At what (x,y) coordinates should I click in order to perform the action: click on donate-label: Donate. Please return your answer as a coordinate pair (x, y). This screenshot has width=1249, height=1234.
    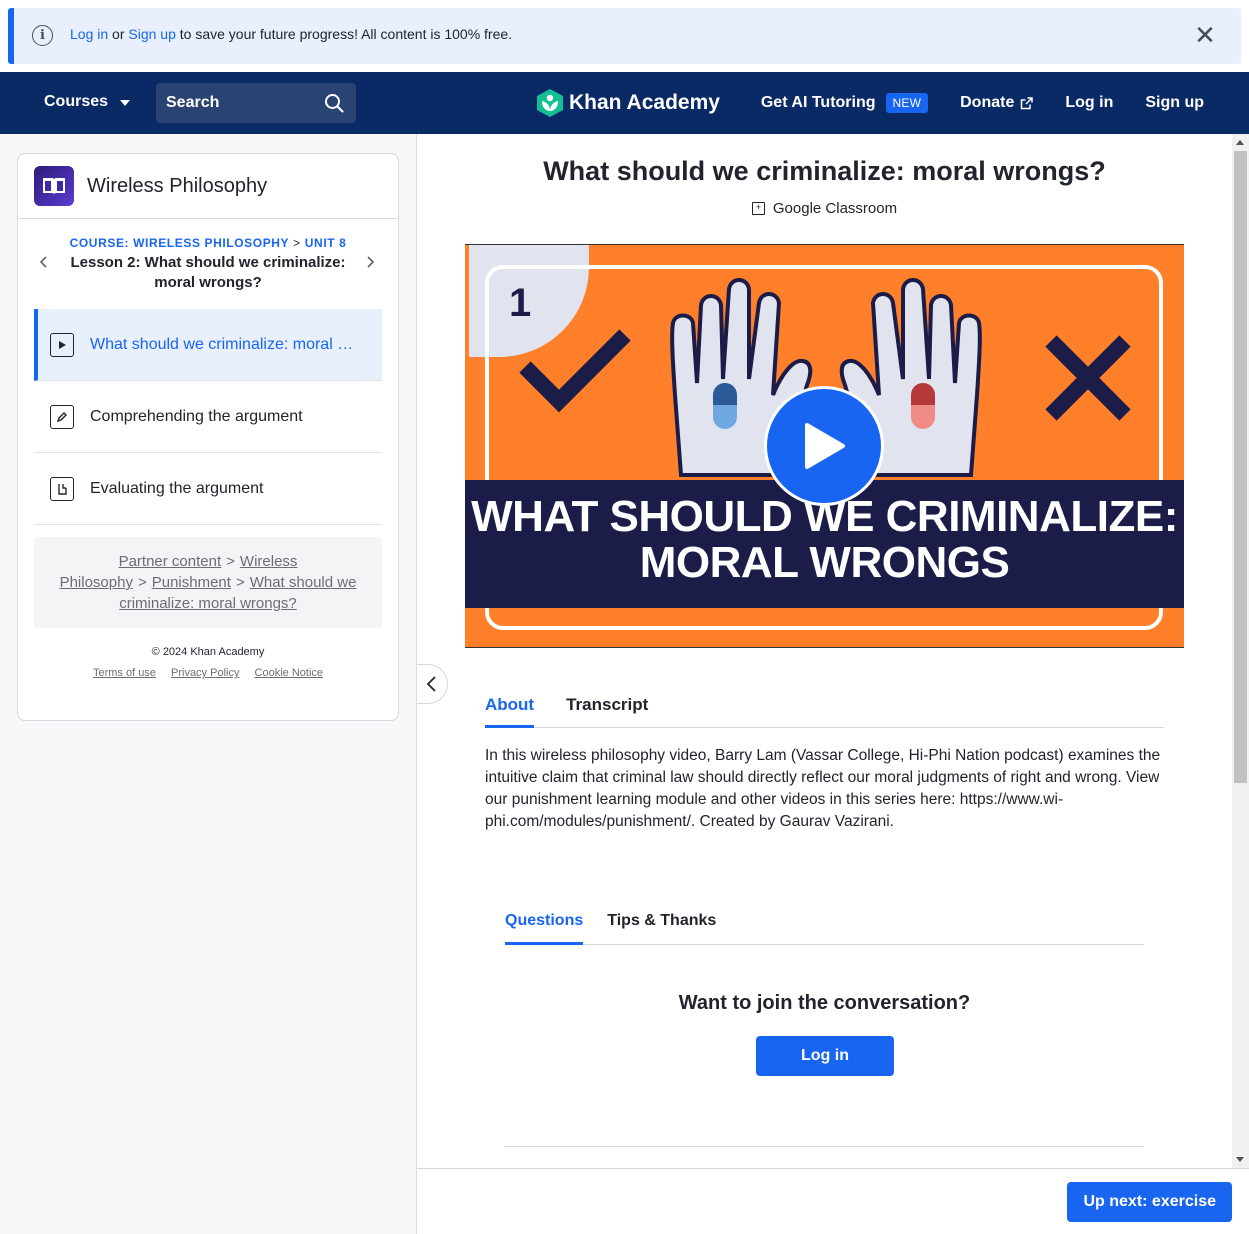
    Looking at the image, I should click on (987, 102).